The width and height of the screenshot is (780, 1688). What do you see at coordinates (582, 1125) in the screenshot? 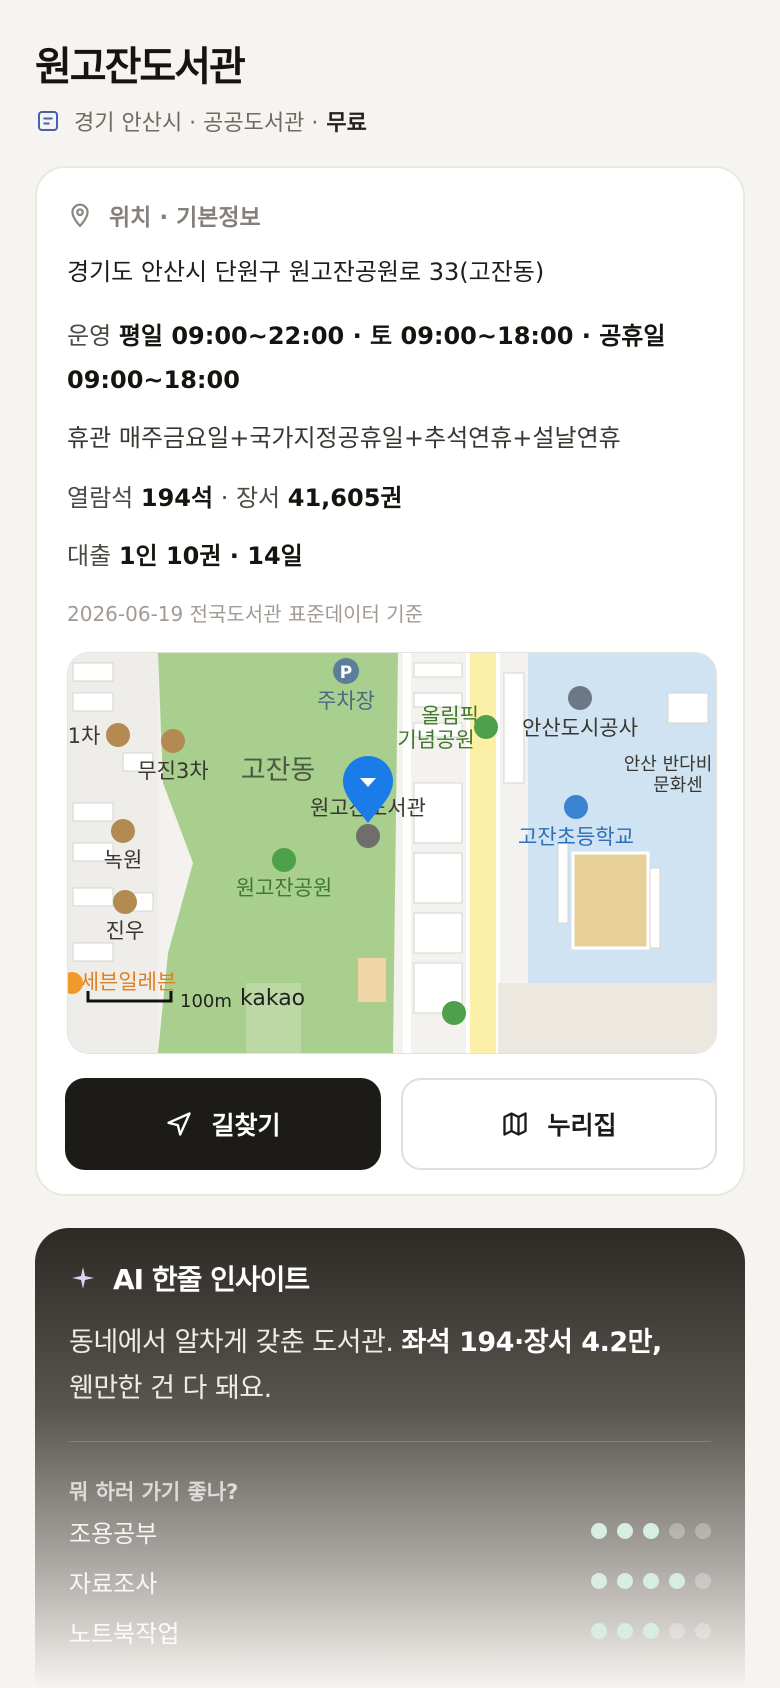
I see `homepage-label: 누리집` at bounding box center [582, 1125].